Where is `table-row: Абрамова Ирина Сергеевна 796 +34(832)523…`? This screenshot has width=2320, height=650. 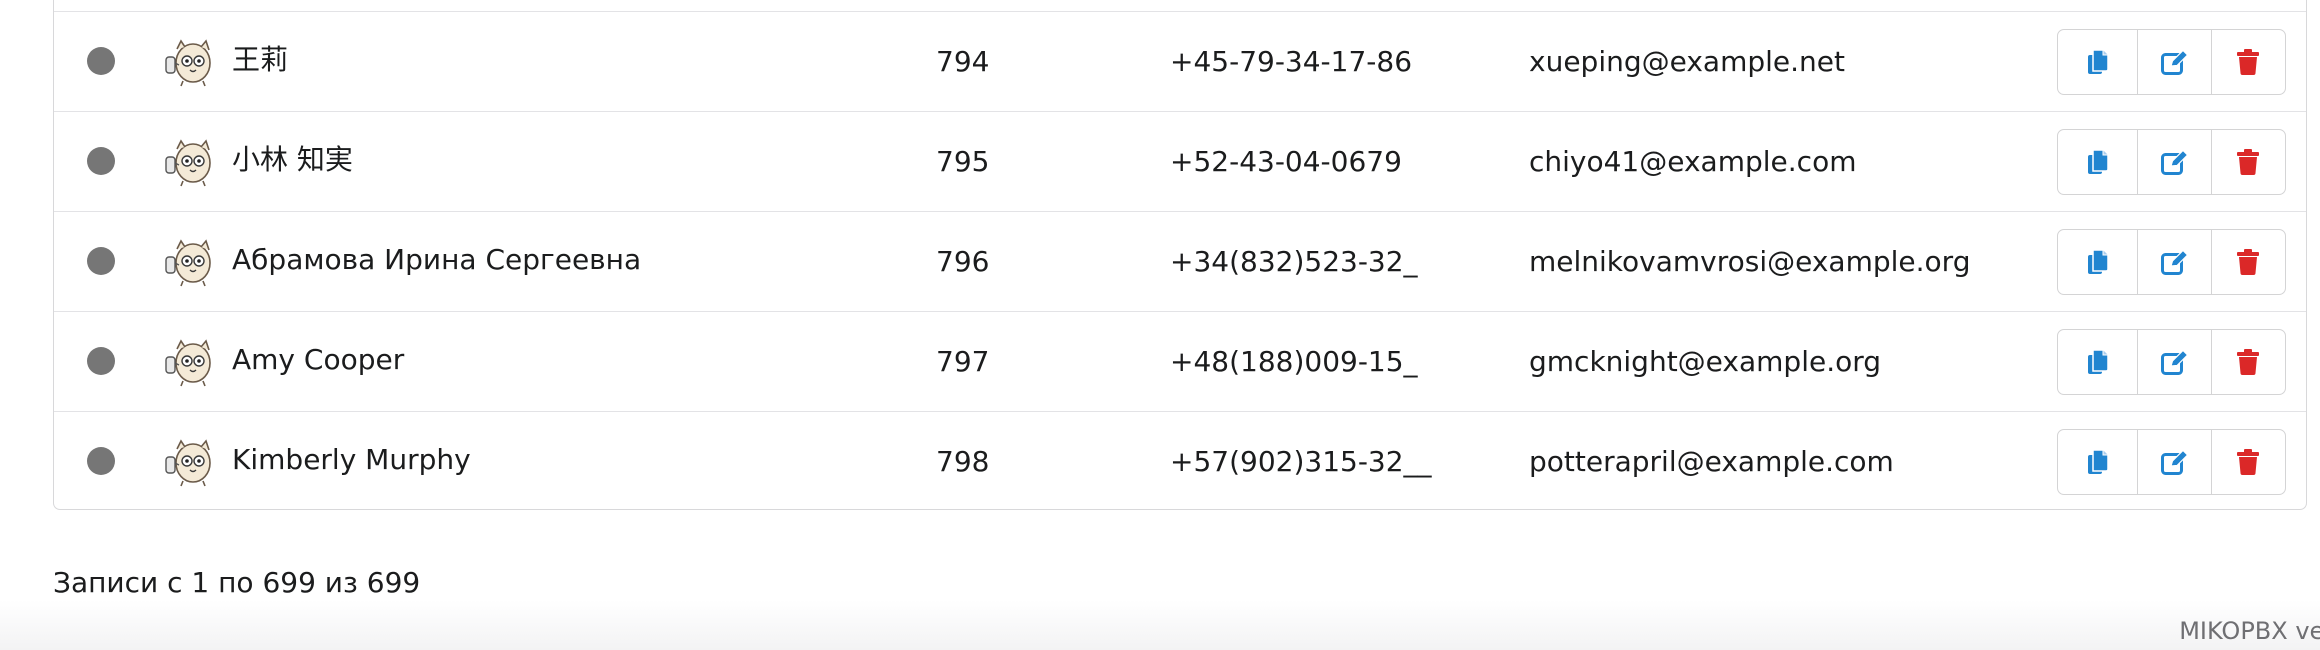 table-row: Абрамова Ирина Сергеевна 796 +34(832)523… is located at coordinates (1180, 261).